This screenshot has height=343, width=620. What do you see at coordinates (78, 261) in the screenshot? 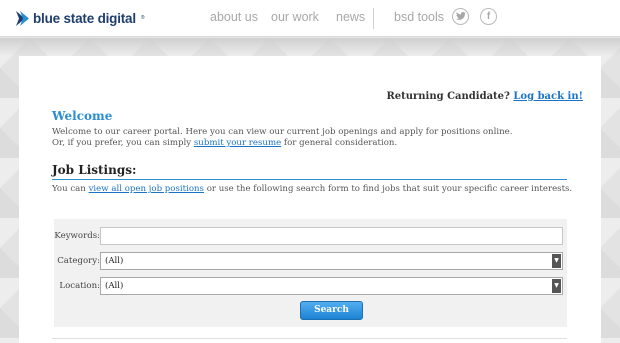
I see `category-label: Category:` at bounding box center [78, 261].